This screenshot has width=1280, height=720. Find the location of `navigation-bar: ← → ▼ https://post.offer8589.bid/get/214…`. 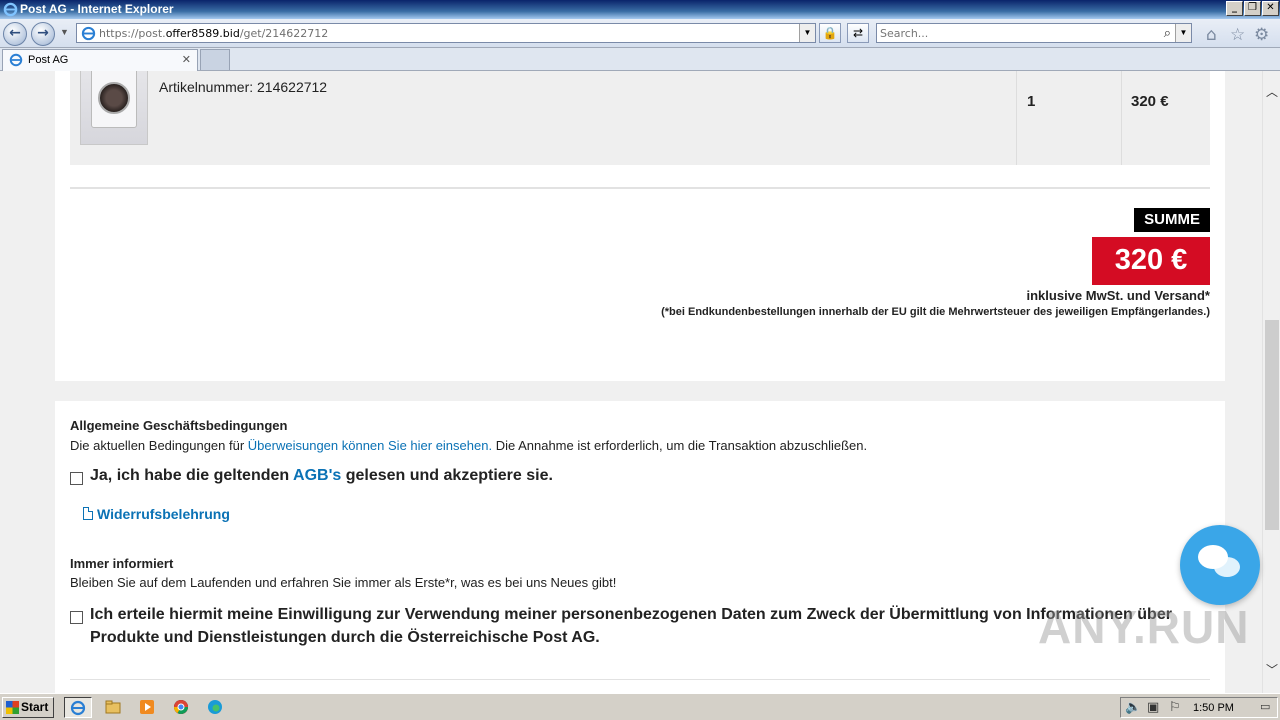

navigation-bar: ← → ▼ https://post.offer8589.bid/get/214… is located at coordinates (640, 33).